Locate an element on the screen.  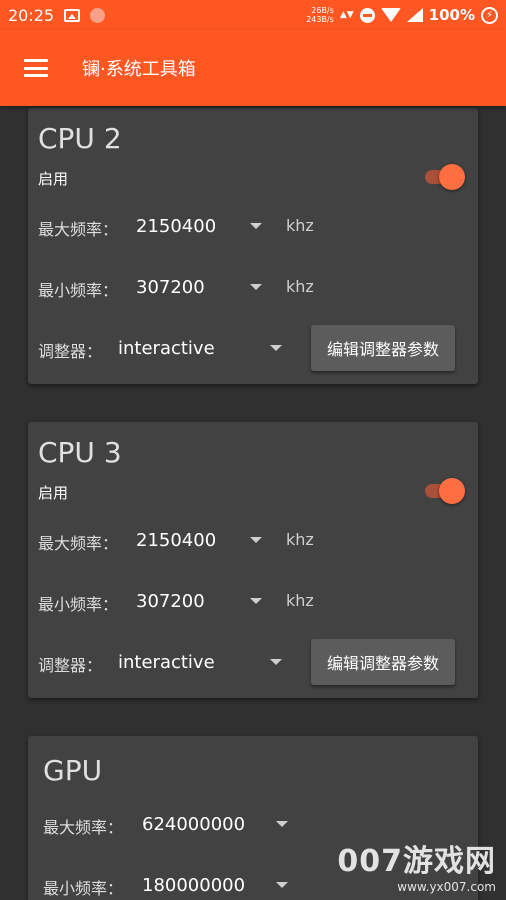
image-notification-icon is located at coordinates (72, 15).